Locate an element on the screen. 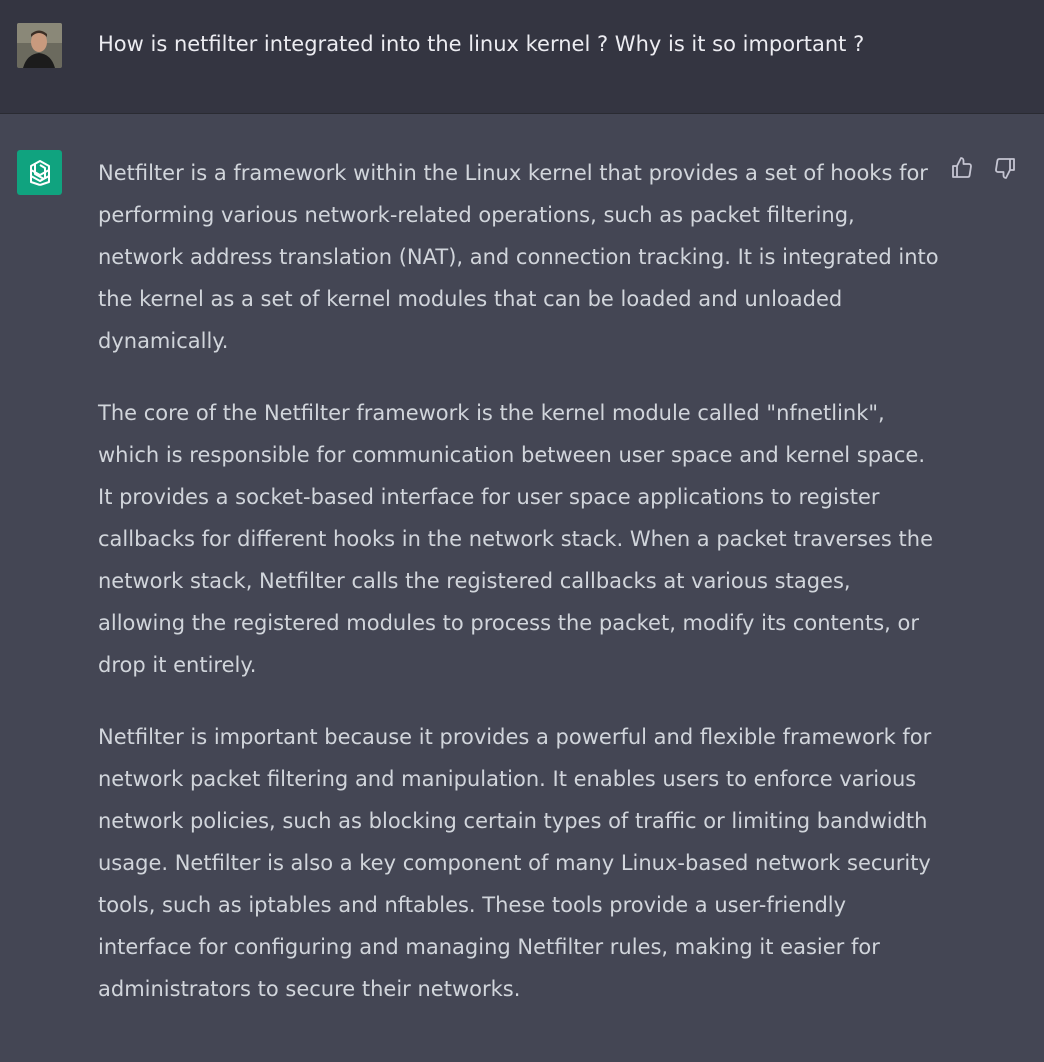 The height and width of the screenshot is (1062, 1044). openai-logo-icon is located at coordinates (39, 172).